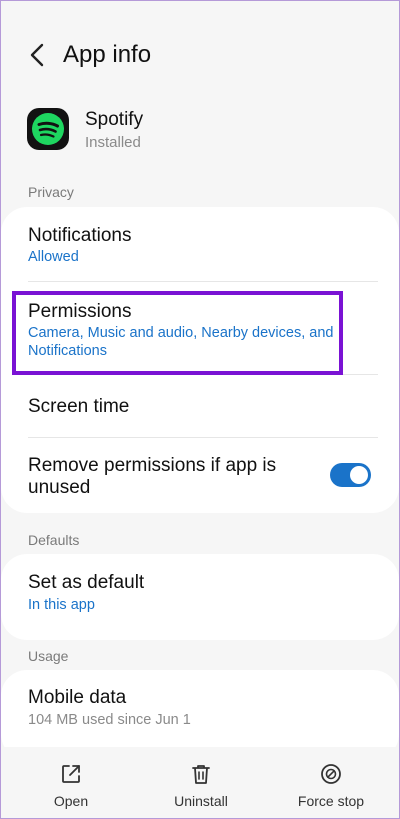 The width and height of the screenshot is (400, 819). I want to click on notifications-status: Allowed, so click(53, 257).